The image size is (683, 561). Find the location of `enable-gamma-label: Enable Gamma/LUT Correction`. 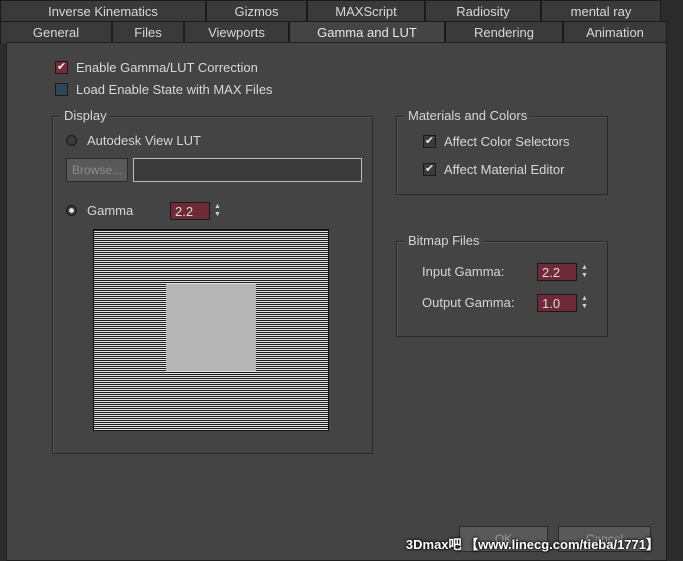

enable-gamma-label: Enable Gamma/LUT Correction is located at coordinates (167, 67).